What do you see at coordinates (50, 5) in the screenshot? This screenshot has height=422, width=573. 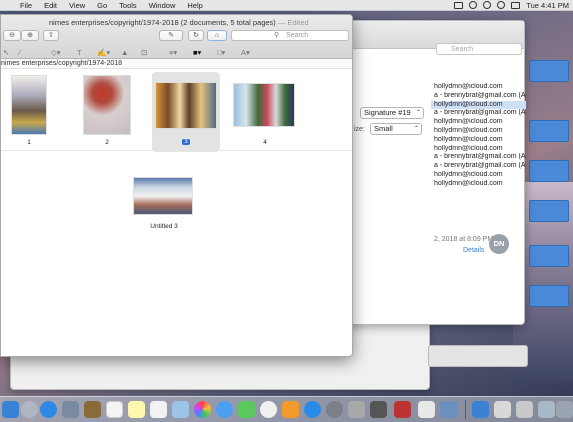 I see `menu-edit: Edit` at bounding box center [50, 5].